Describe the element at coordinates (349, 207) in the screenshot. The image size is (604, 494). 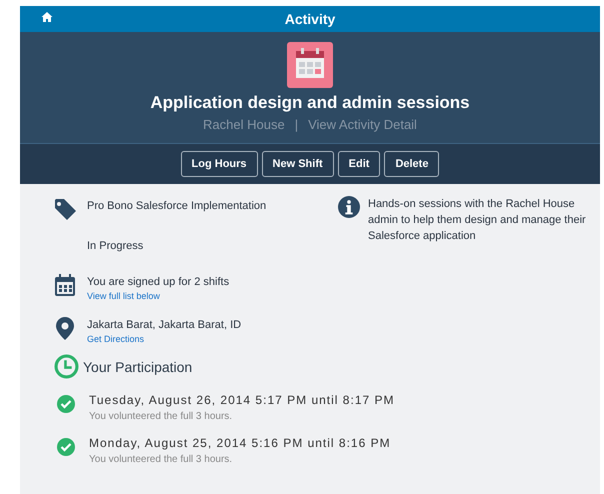
I see `info-icon` at that location.